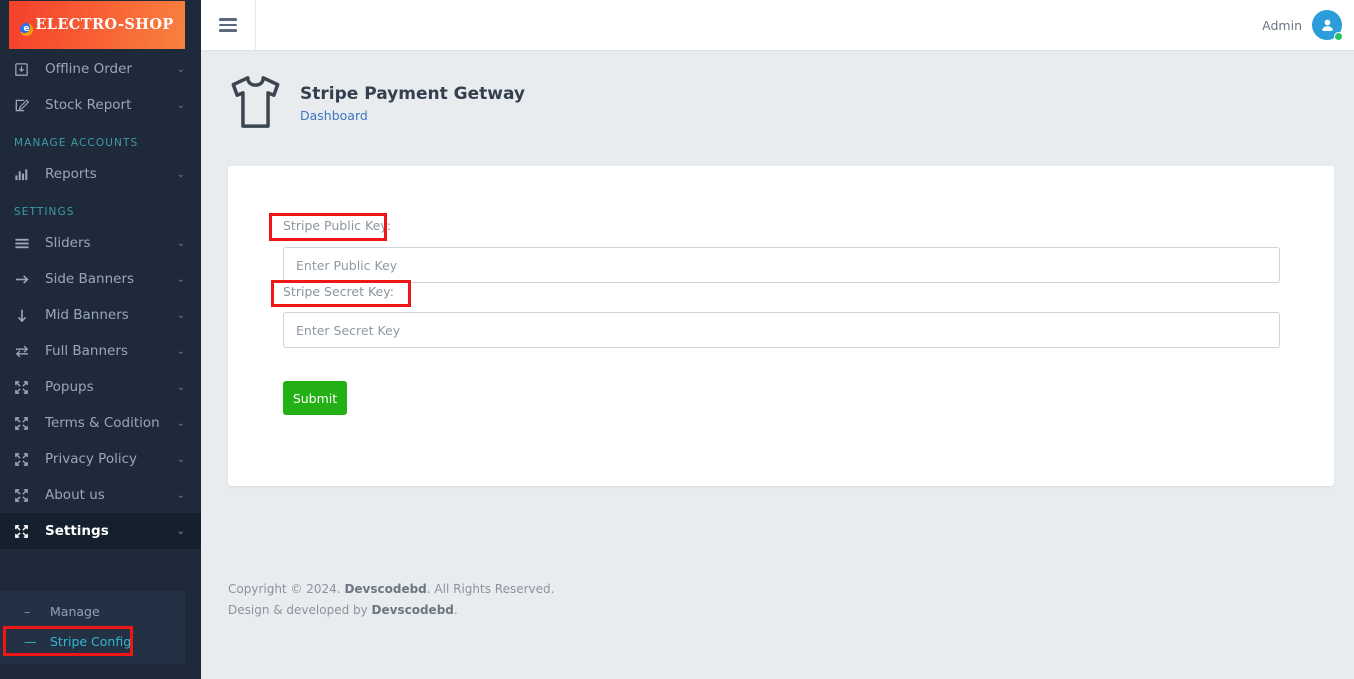 The height and width of the screenshot is (679, 1354). I want to click on submit-button: Submit, so click(315, 398).